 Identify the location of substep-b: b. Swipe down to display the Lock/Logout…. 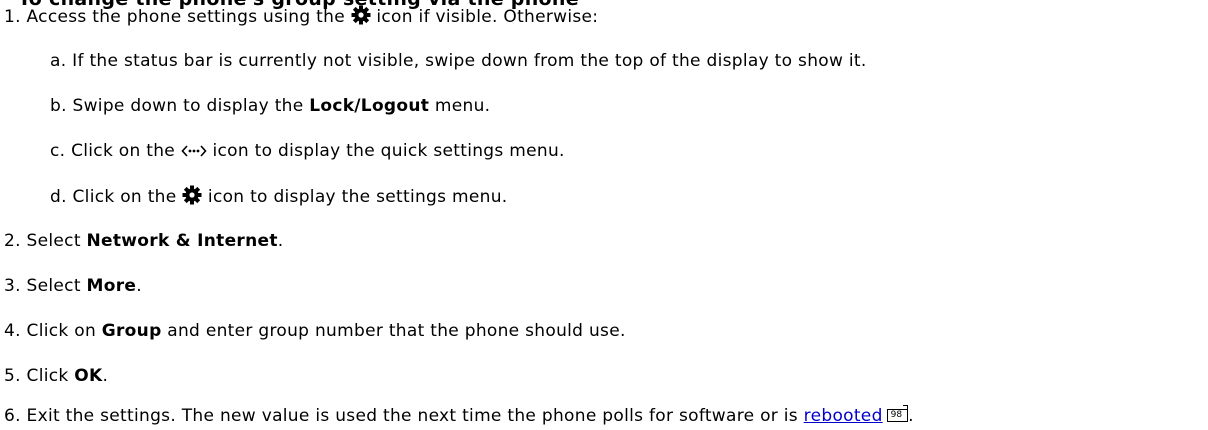
(270, 106).